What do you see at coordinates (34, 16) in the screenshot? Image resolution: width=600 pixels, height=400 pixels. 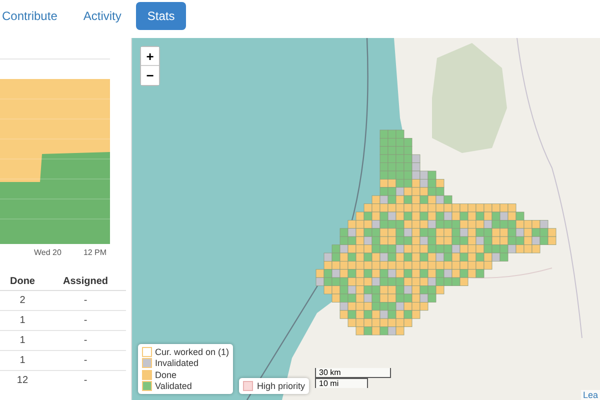 I see `nav-tab: Contribute` at bounding box center [34, 16].